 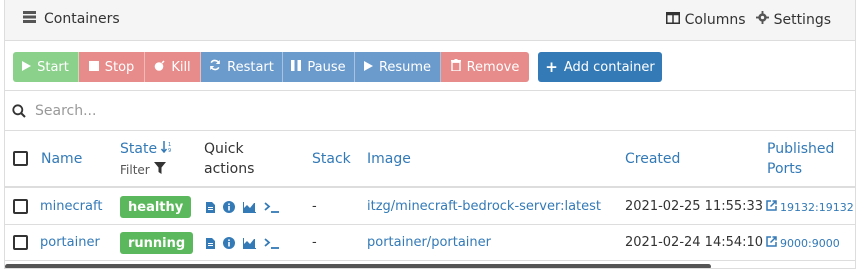 I want to click on add-container-button: + Add container, so click(x=600, y=67).